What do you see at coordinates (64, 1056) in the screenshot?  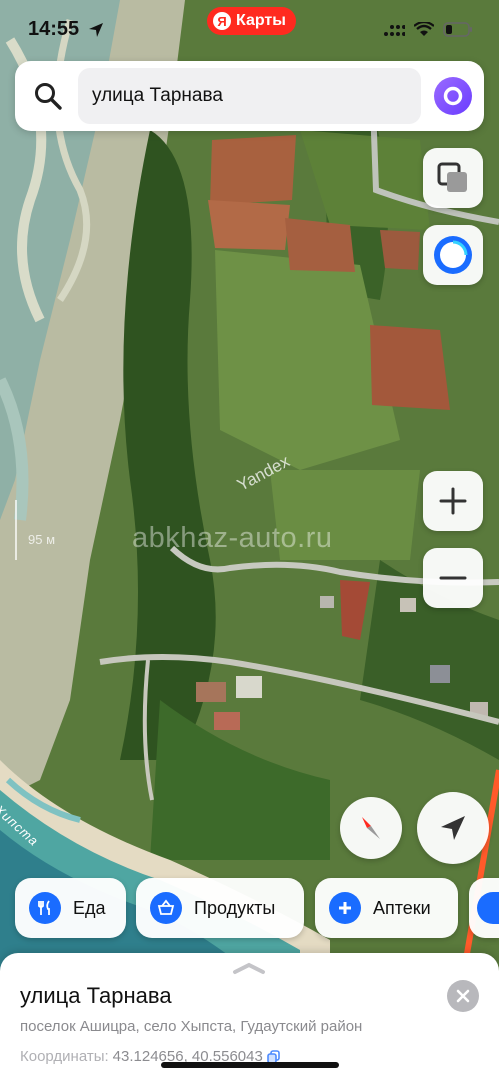 I see `coordinates-label: Координаты:` at bounding box center [64, 1056].